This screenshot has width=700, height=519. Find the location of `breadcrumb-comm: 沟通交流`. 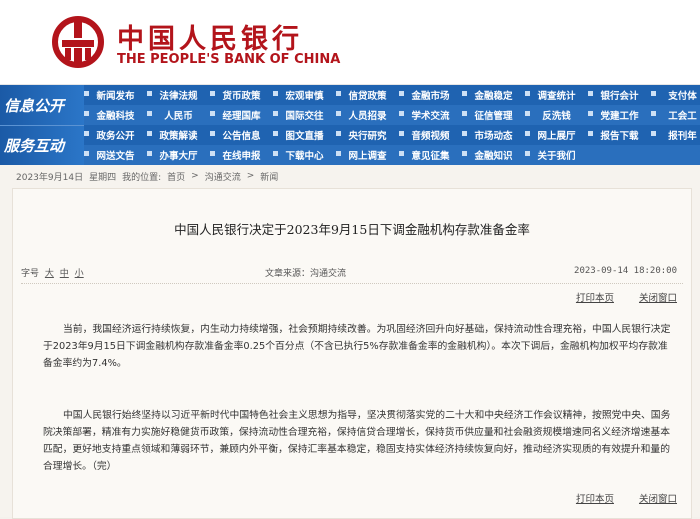

breadcrumb-comm: 沟通交流 is located at coordinates (223, 176).